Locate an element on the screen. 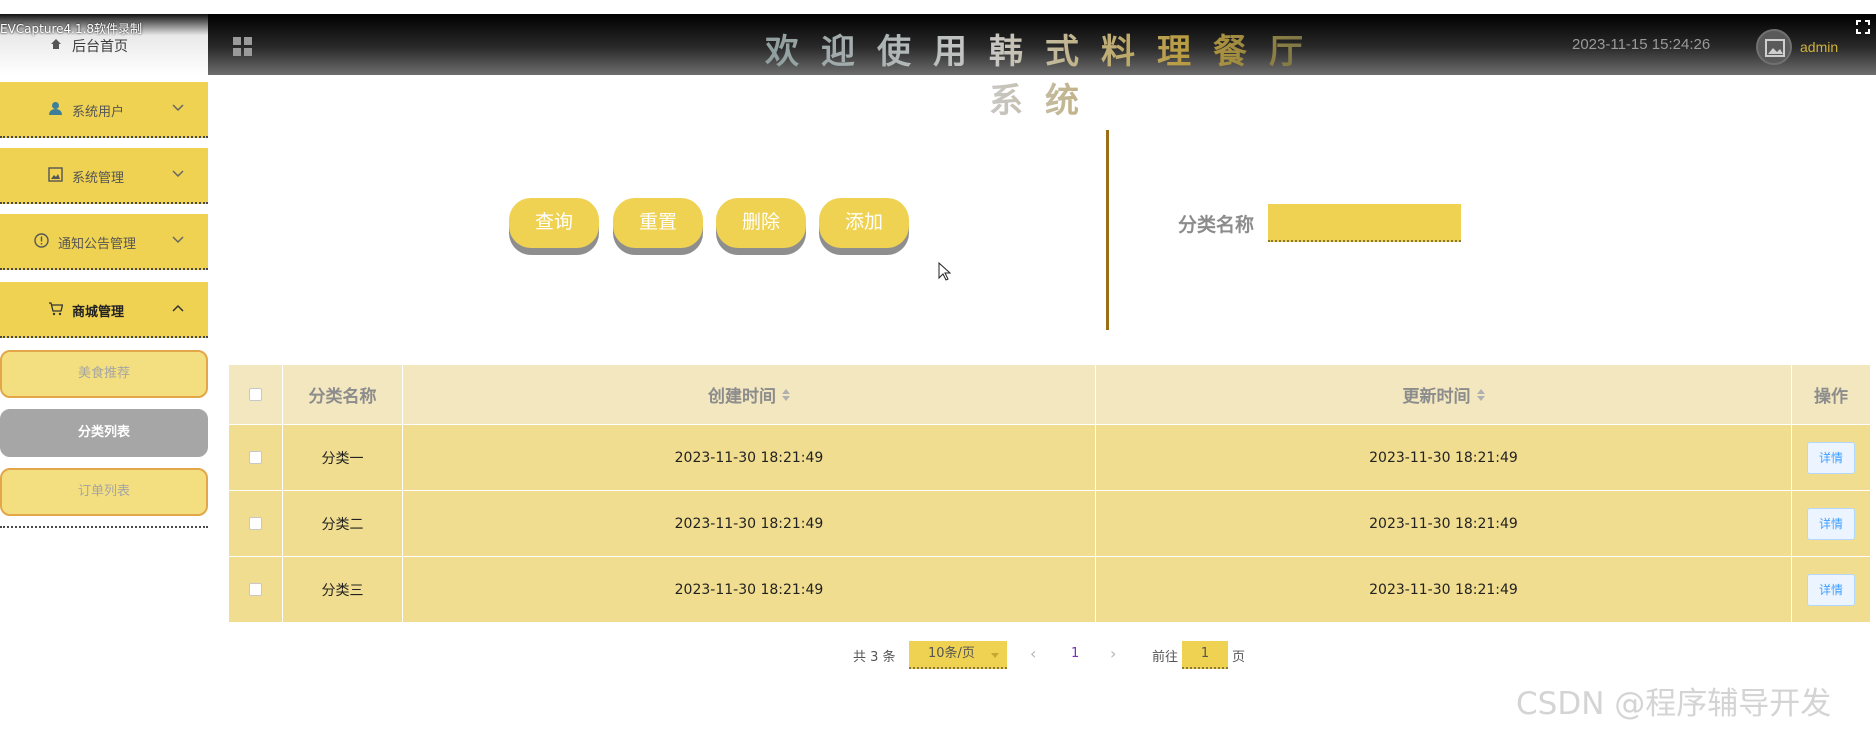  avatar-picture-icon is located at coordinates (1775, 48).